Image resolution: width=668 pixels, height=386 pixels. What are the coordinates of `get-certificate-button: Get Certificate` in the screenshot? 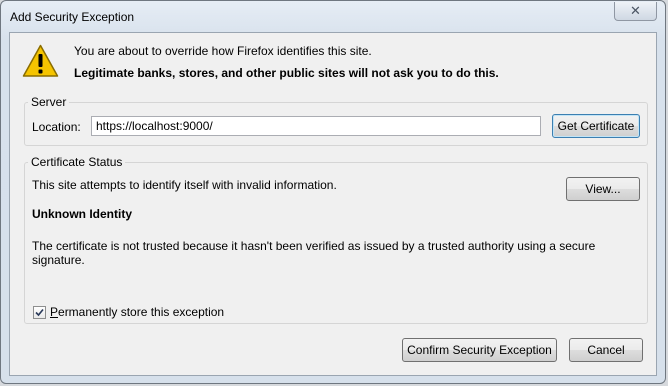 It's located at (596, 126).